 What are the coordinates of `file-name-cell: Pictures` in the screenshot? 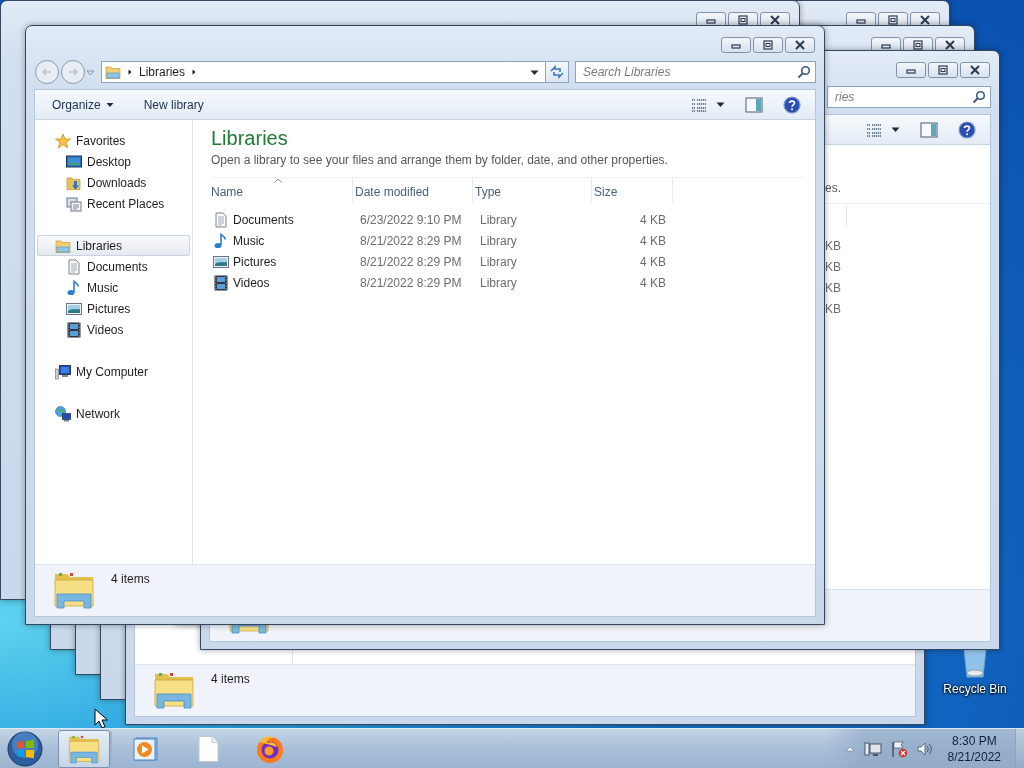 It's located at (282, 261).